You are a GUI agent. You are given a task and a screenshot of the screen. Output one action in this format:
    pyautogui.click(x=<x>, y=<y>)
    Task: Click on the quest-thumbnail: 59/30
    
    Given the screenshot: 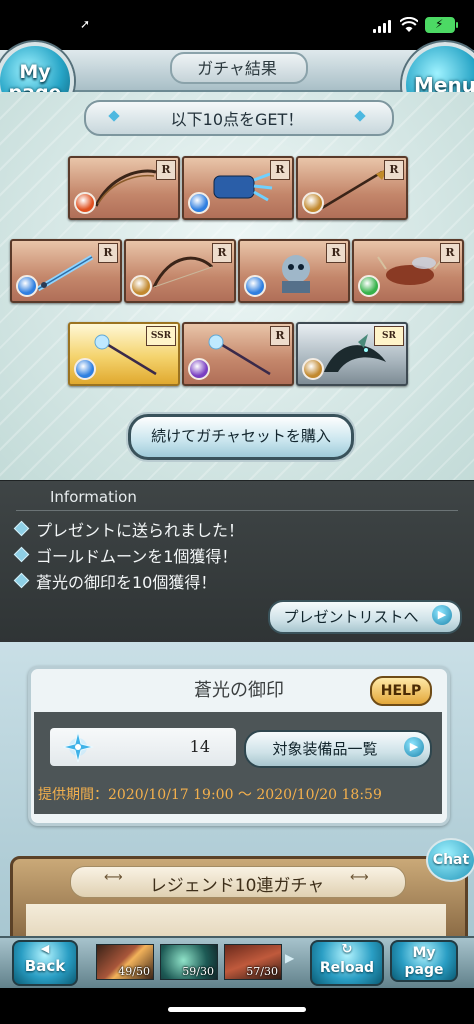 What is the action you would take?
    pyautogui.click(x=189, y=962)
    